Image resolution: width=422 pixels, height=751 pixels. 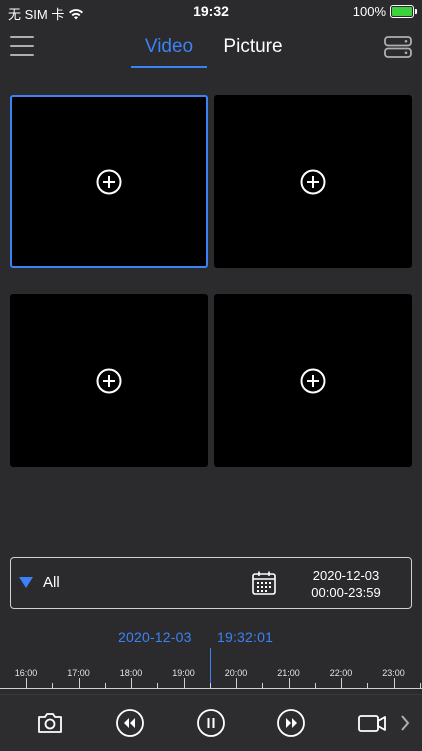 I want to click on tab-video-underline, so click(x=169, y=67).